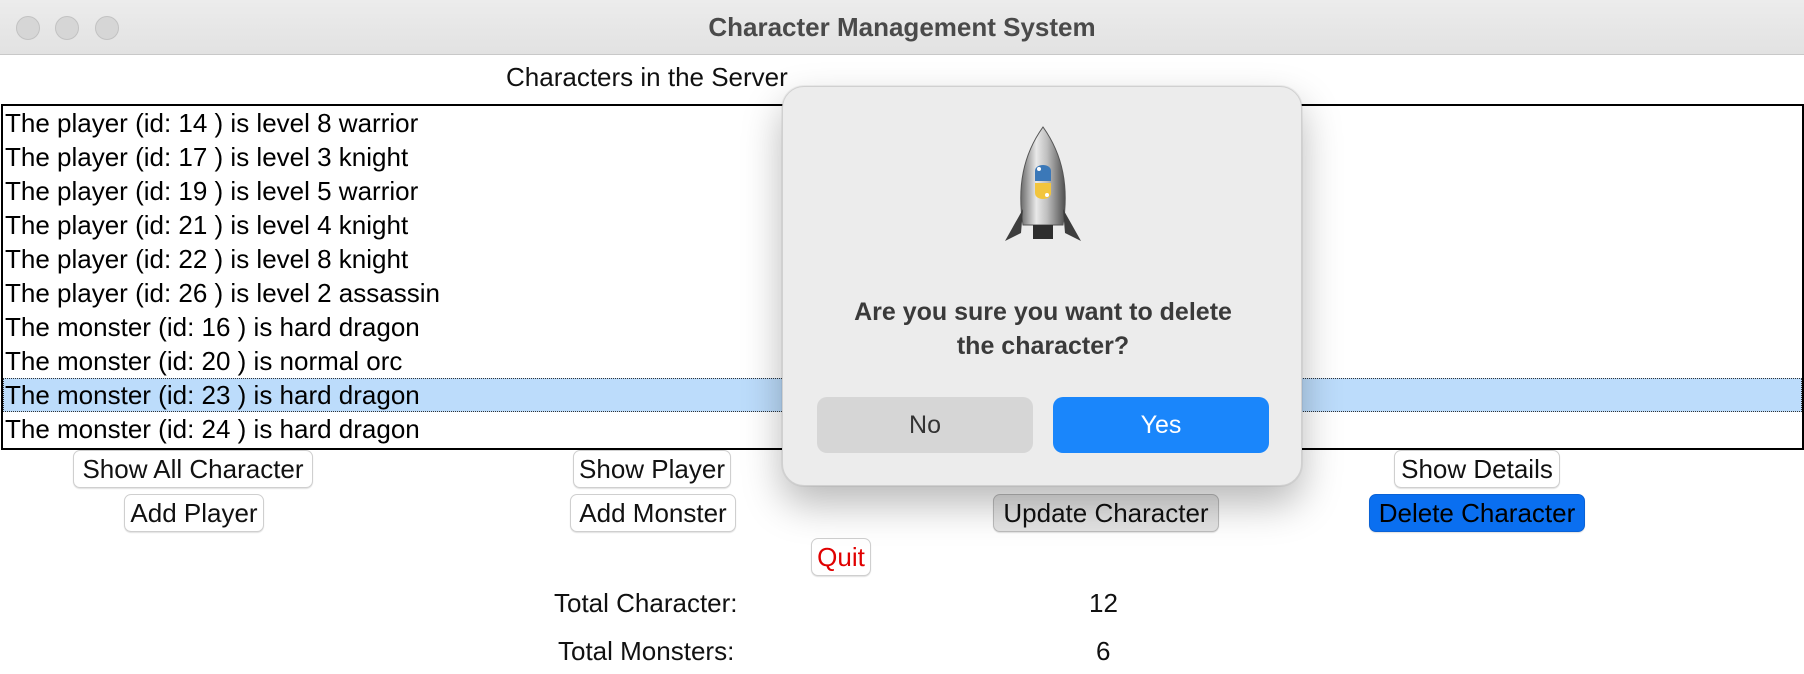 The image size is (1804, 674). I want to click on total-character-label: Total Character:, so click(646, 603).